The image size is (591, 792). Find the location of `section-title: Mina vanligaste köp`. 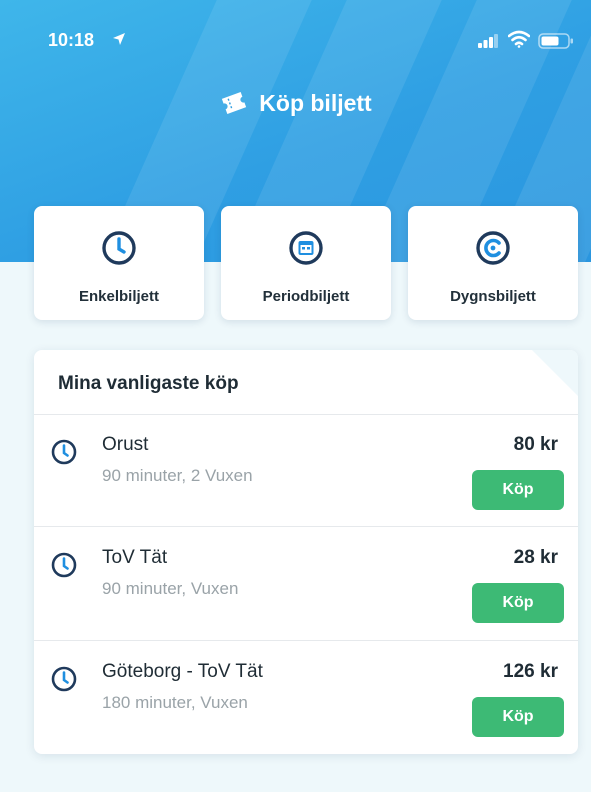

section-title: Mina vanligaste köp is located at coordinates (148, 383).